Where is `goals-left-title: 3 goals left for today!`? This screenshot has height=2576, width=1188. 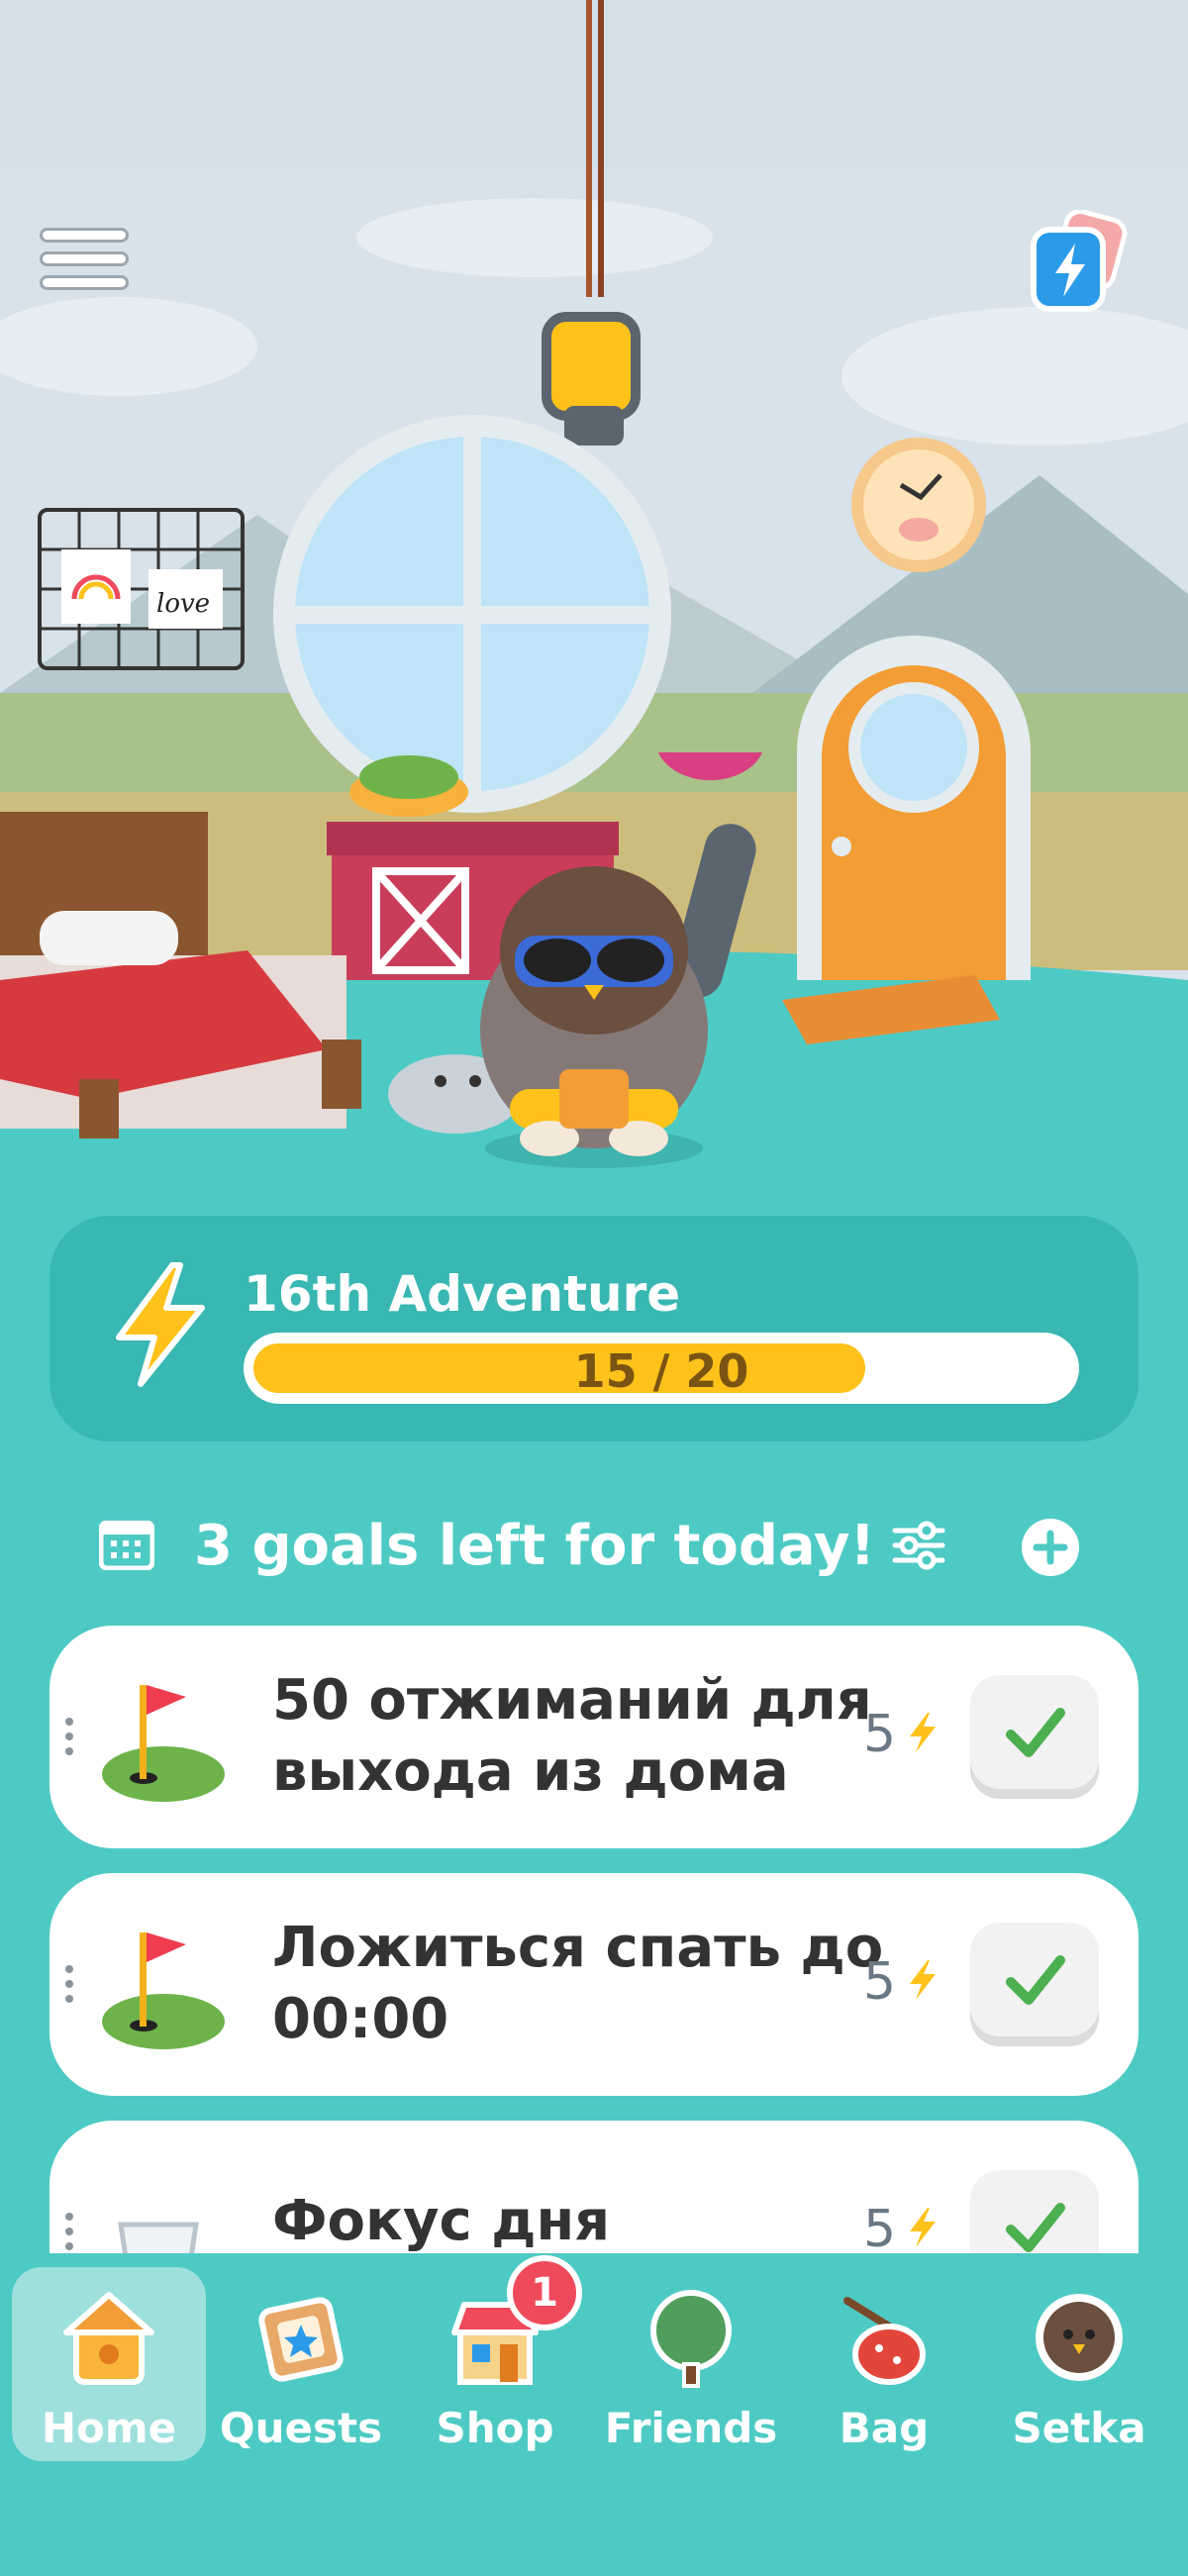 goals-left-title: 3 goals left for today! is located at coordinates (535, 1546).